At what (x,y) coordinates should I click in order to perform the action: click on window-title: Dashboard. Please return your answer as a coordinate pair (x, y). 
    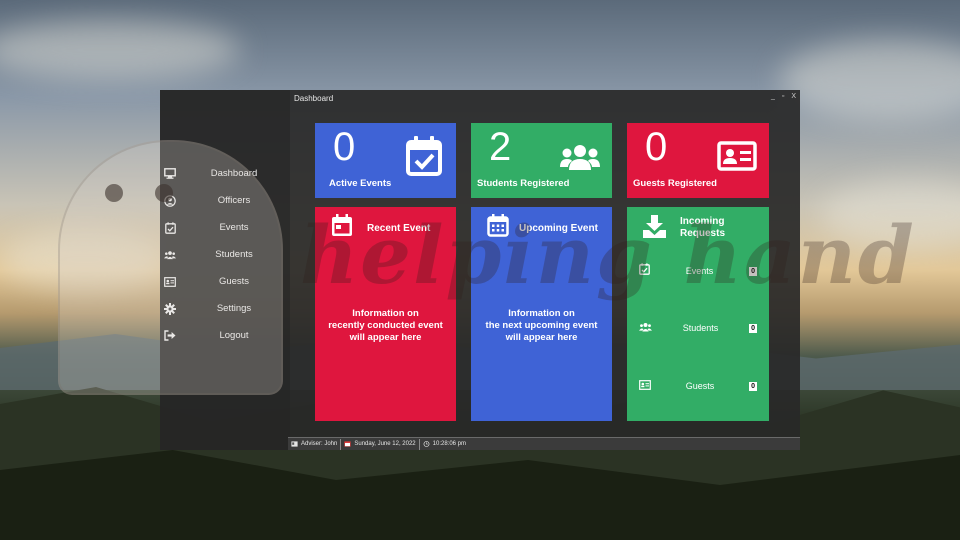
    Looking at the image, I should click on (314, 98).